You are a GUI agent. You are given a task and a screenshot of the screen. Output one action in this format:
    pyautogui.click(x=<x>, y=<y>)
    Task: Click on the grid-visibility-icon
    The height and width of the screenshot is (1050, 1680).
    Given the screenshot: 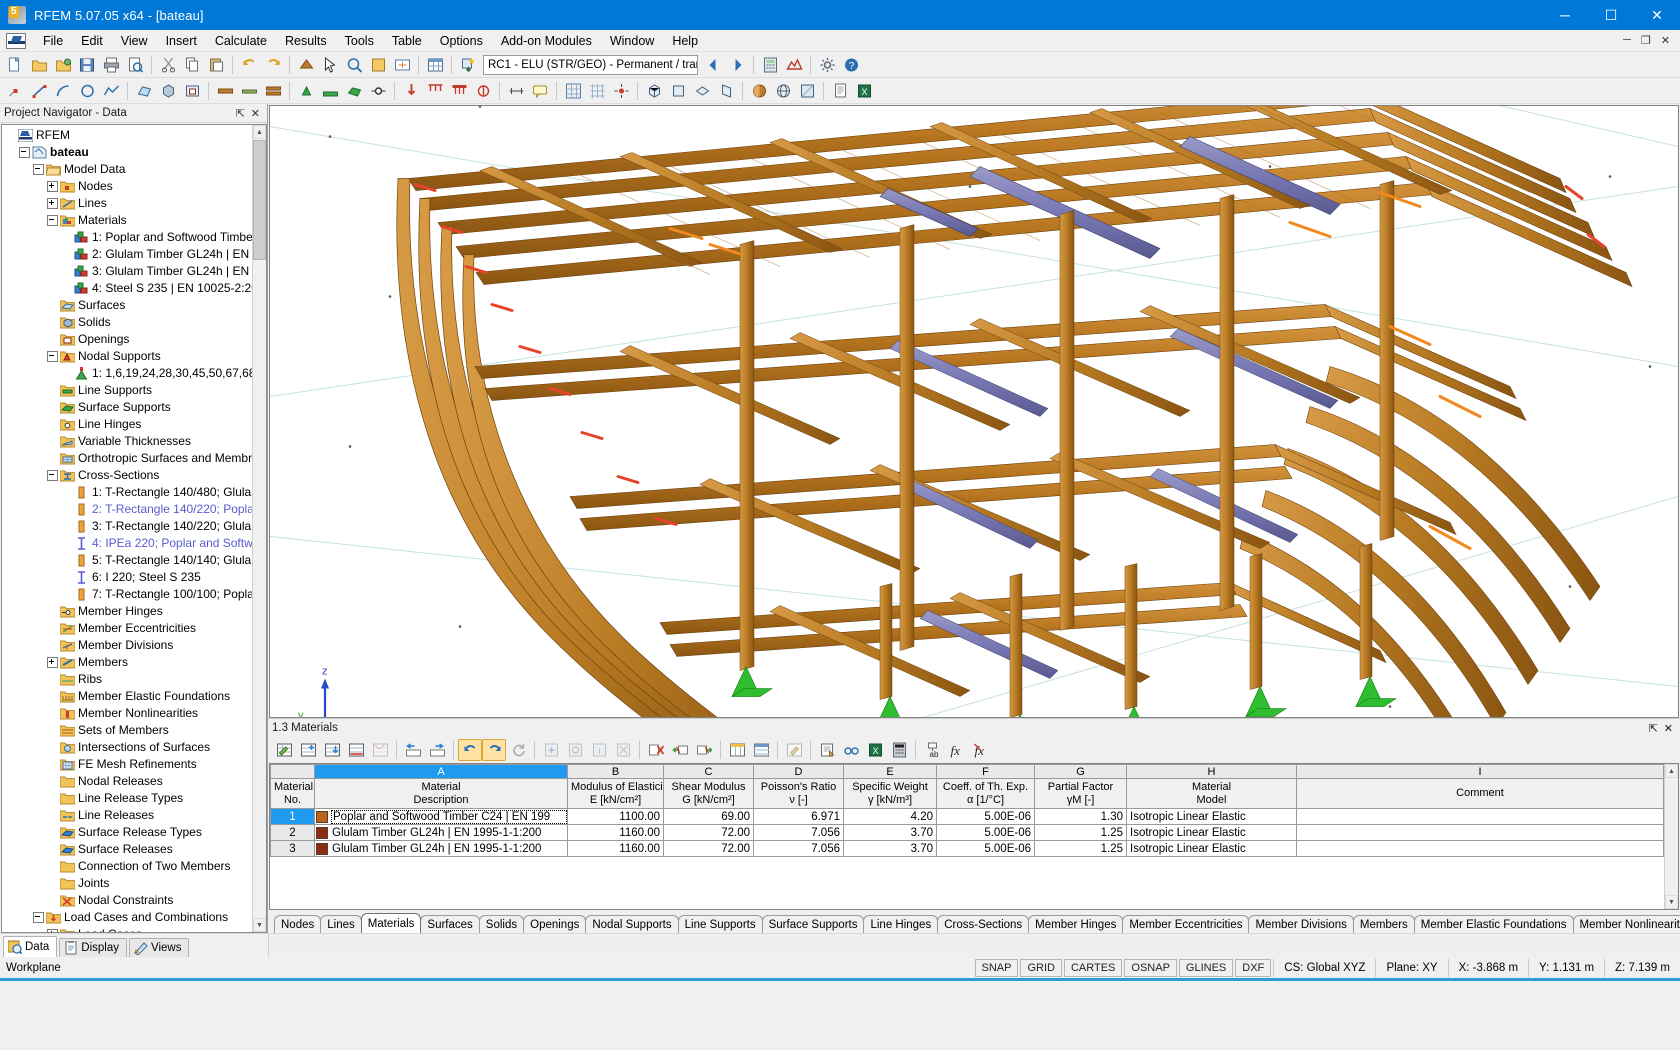 What is the action you would take?
    pyautogui.click(x=597, y=91)
    